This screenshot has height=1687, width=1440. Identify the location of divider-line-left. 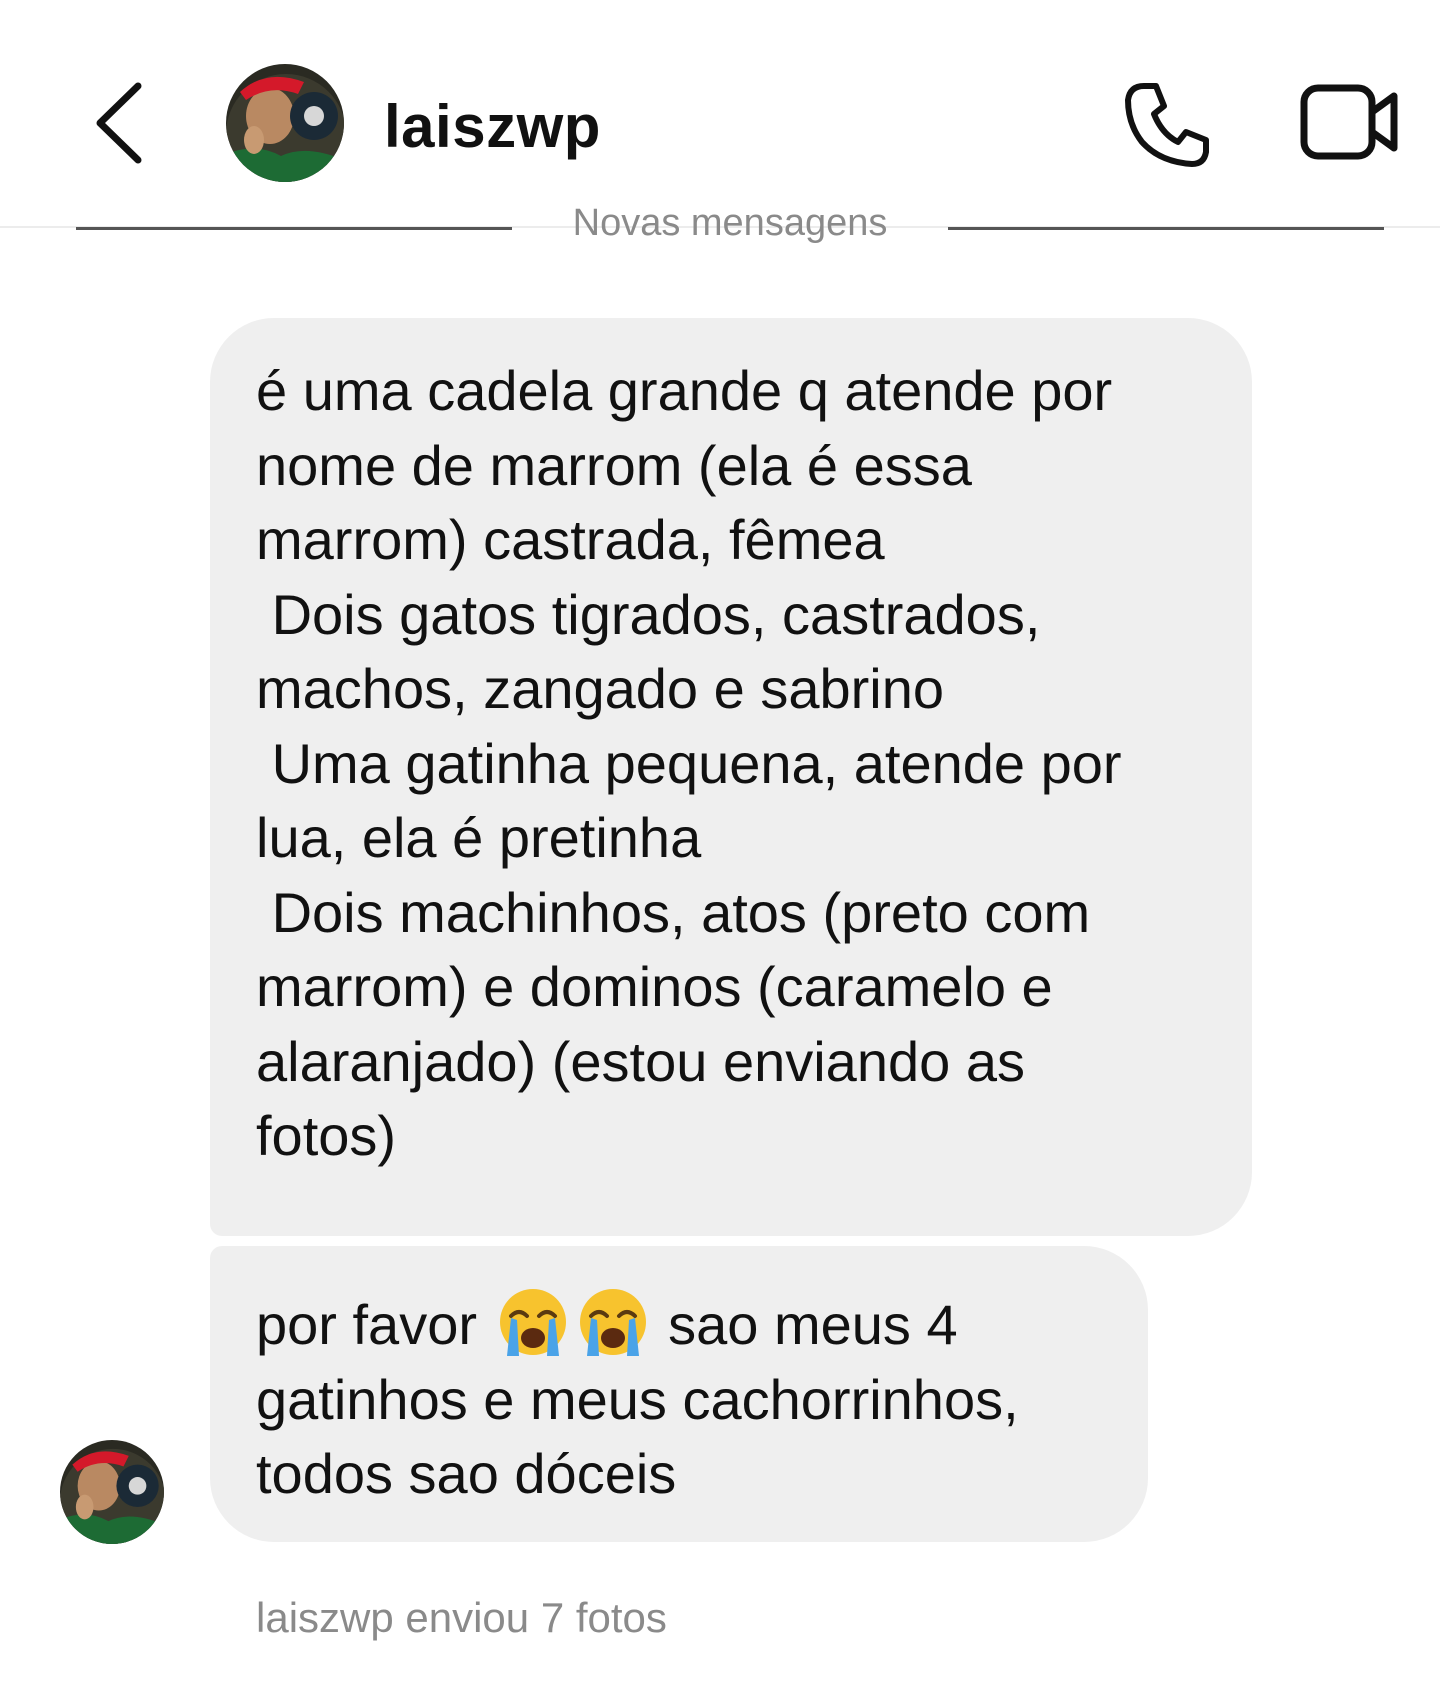
(294, 228).